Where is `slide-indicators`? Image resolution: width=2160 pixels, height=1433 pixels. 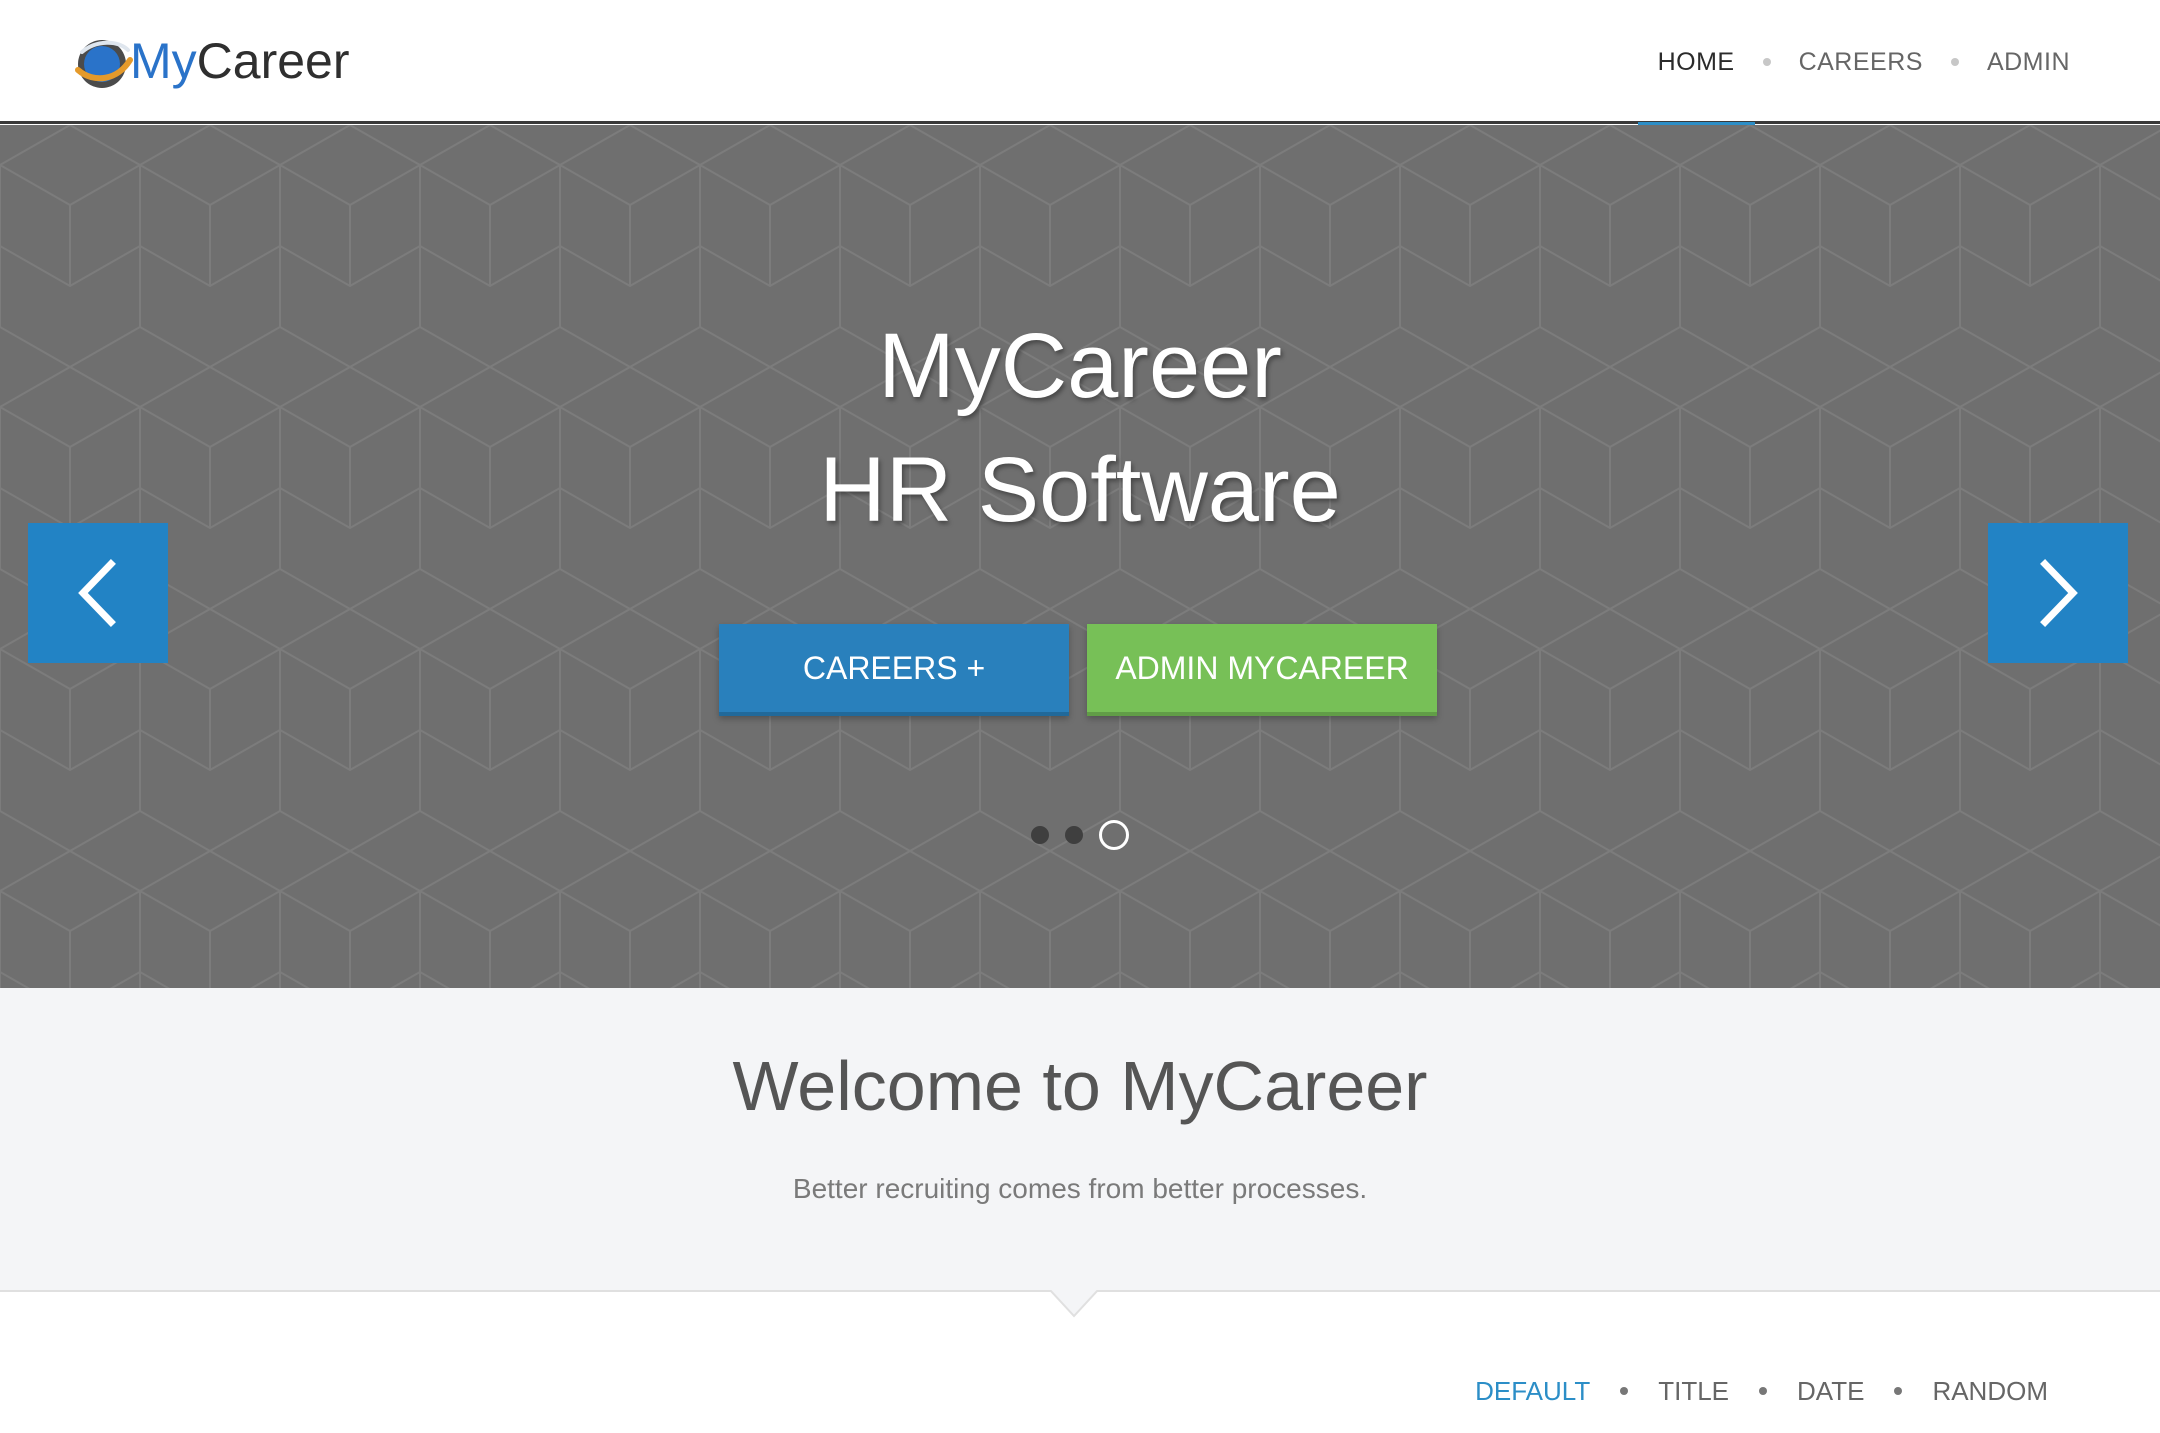
slide-indicators is located at coordinates (1080, 835).